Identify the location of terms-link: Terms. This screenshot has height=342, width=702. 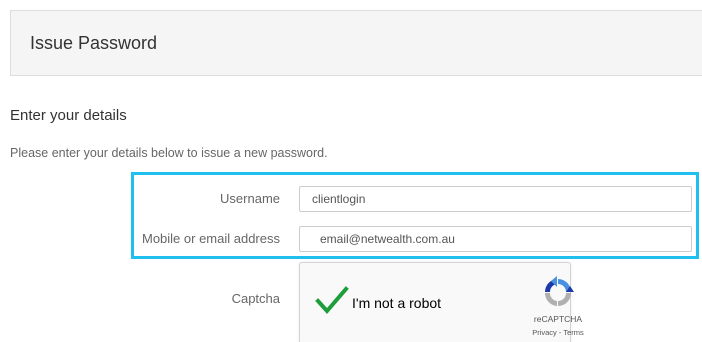
(573, 332).